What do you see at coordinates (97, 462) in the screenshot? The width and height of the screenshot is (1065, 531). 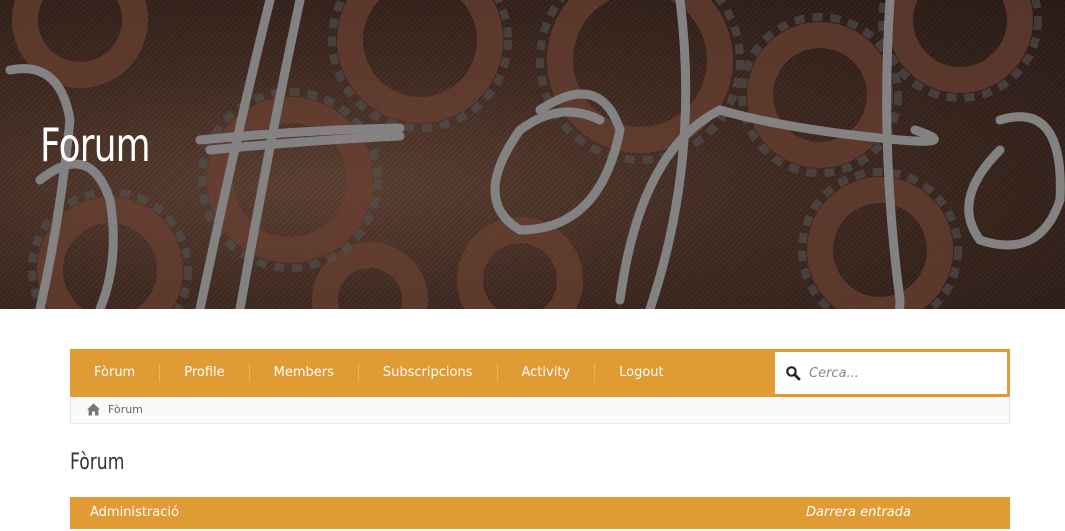 I see `section-heading: Fòrum` at bounding box center [97, 462].